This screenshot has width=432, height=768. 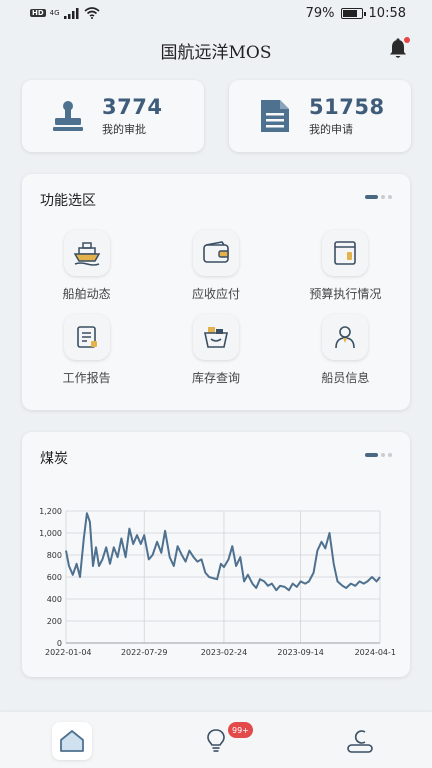 What do you see at coordinates (54, 13) in the screenshot?
I see `network-type: 4G` at bounding box center [54, 13].